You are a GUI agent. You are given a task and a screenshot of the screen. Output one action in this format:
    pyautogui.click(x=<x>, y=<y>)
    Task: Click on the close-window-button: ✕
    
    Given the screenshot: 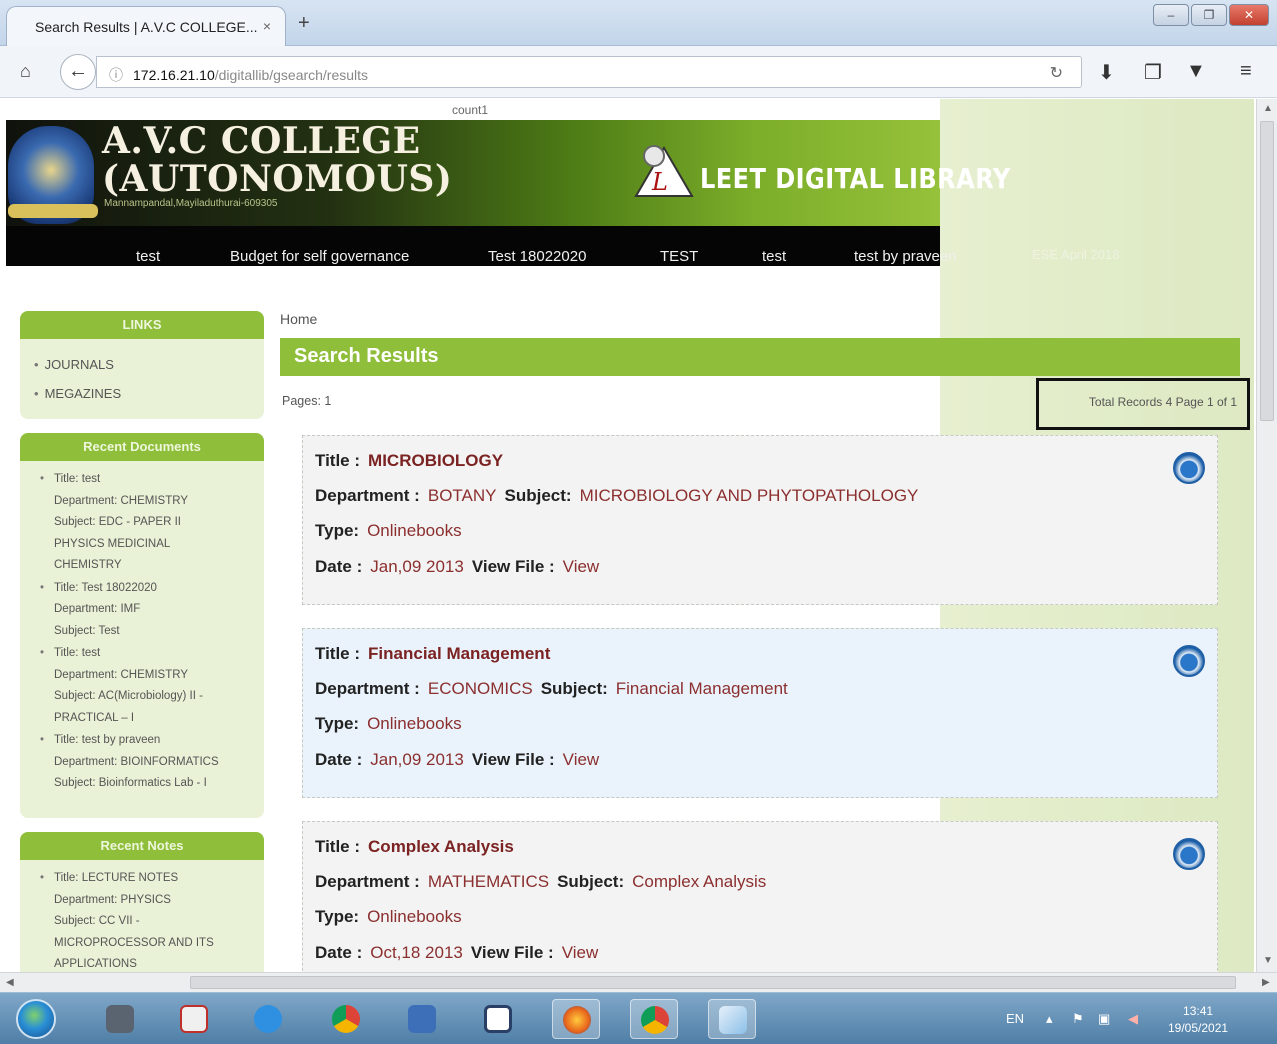 What is the action you would take?
    pyautogui.click(x=1249, y=15)
    